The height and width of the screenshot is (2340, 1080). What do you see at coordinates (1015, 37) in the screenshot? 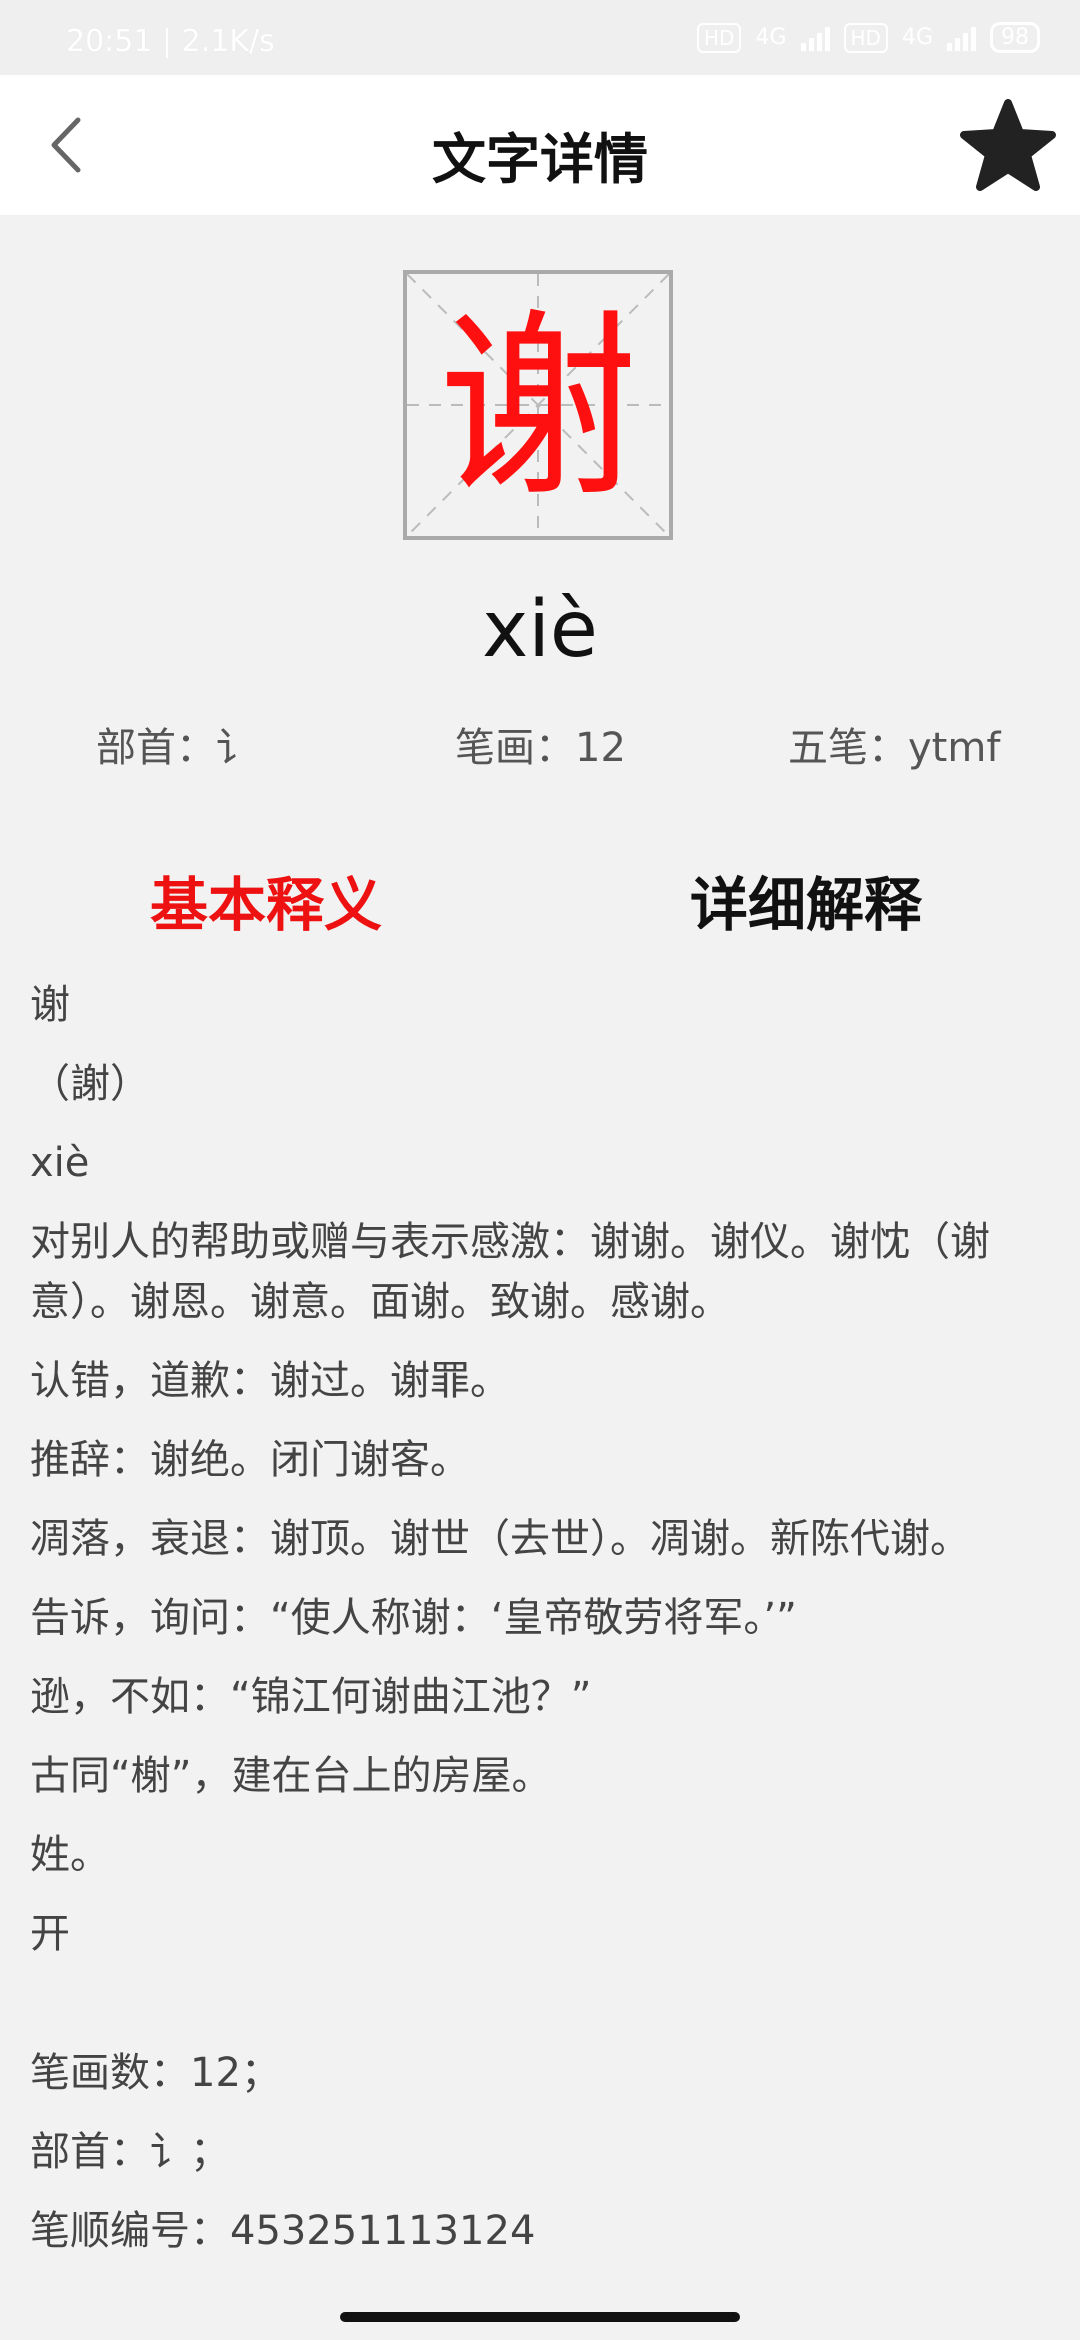
I see `battery-icon: 98` at bounding box center [1015, 37].